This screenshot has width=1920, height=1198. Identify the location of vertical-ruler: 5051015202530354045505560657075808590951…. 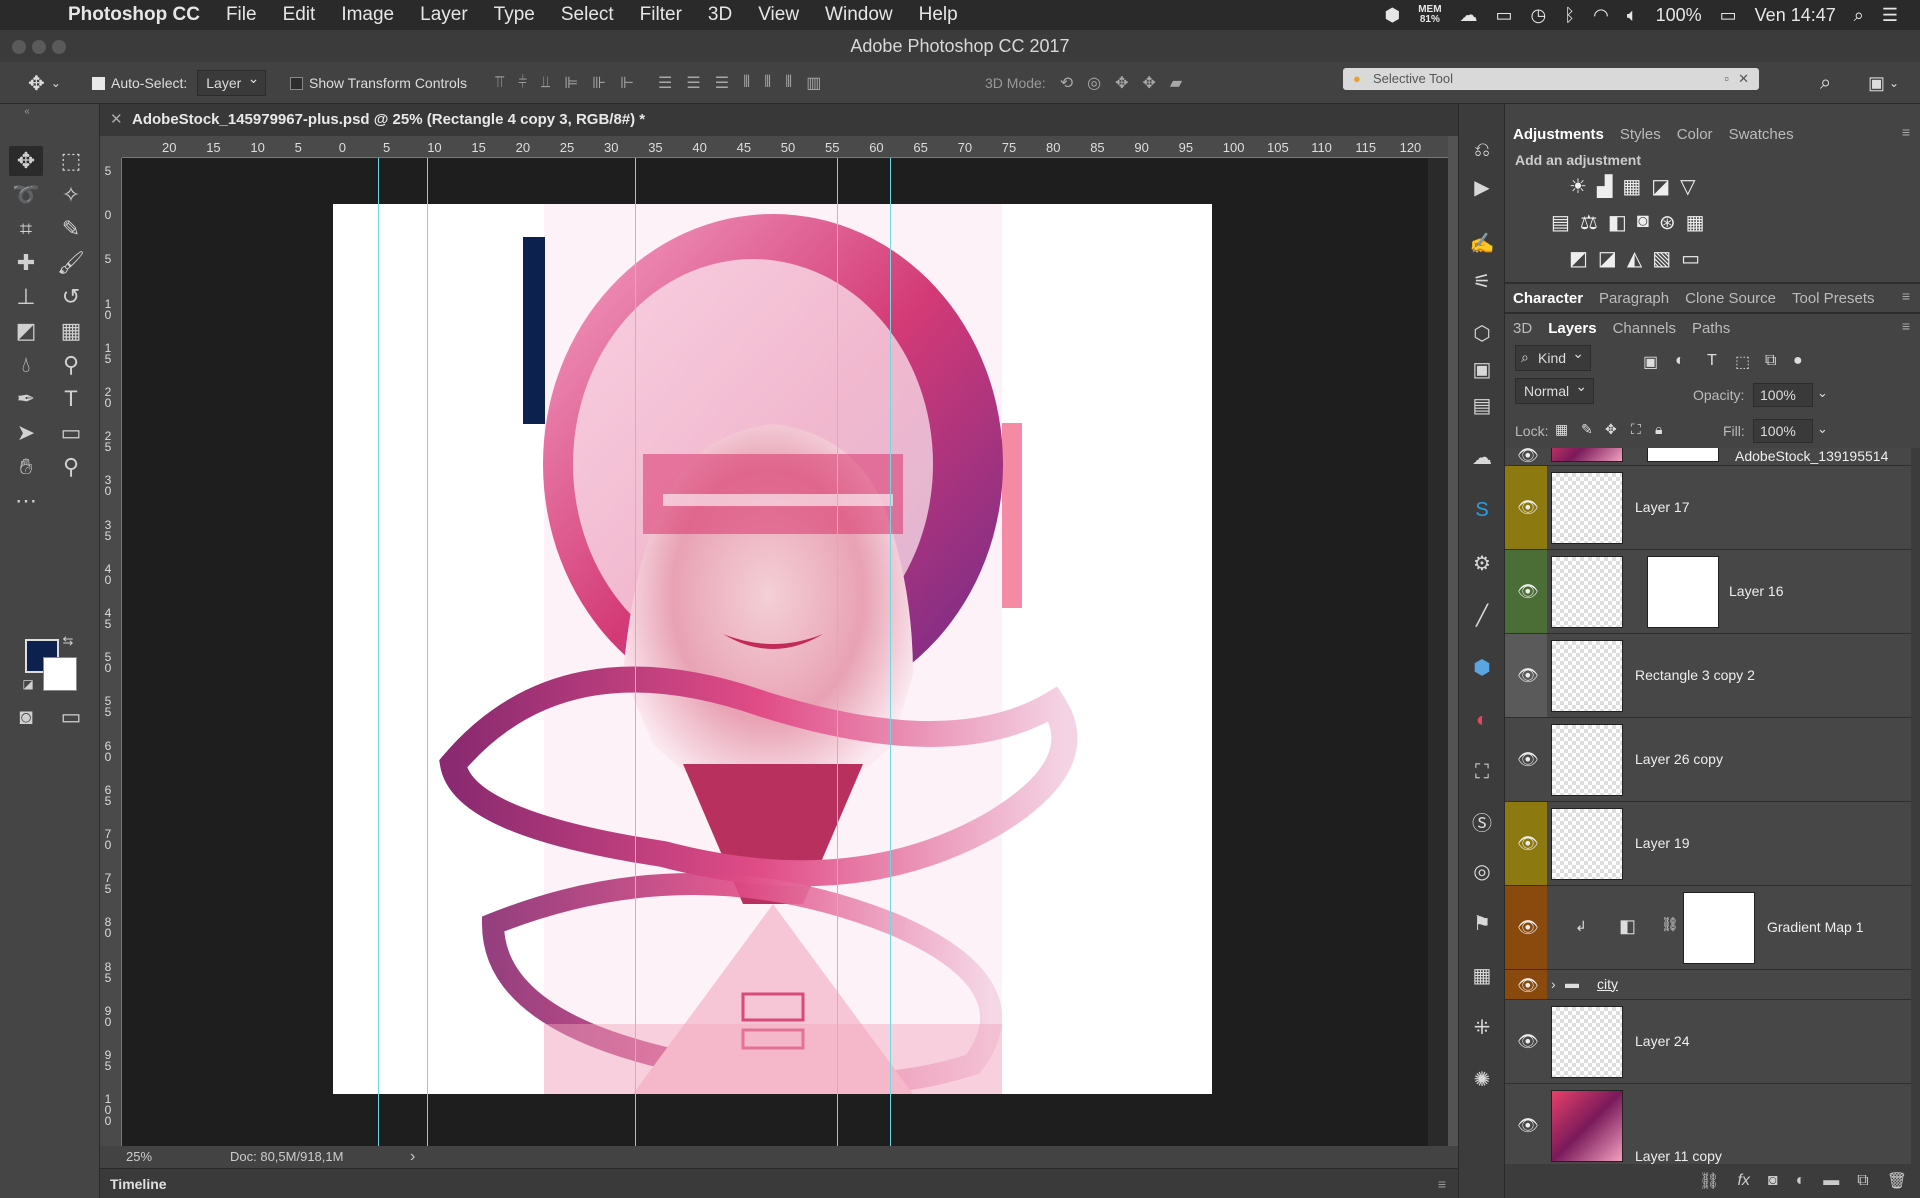
(111, 652).